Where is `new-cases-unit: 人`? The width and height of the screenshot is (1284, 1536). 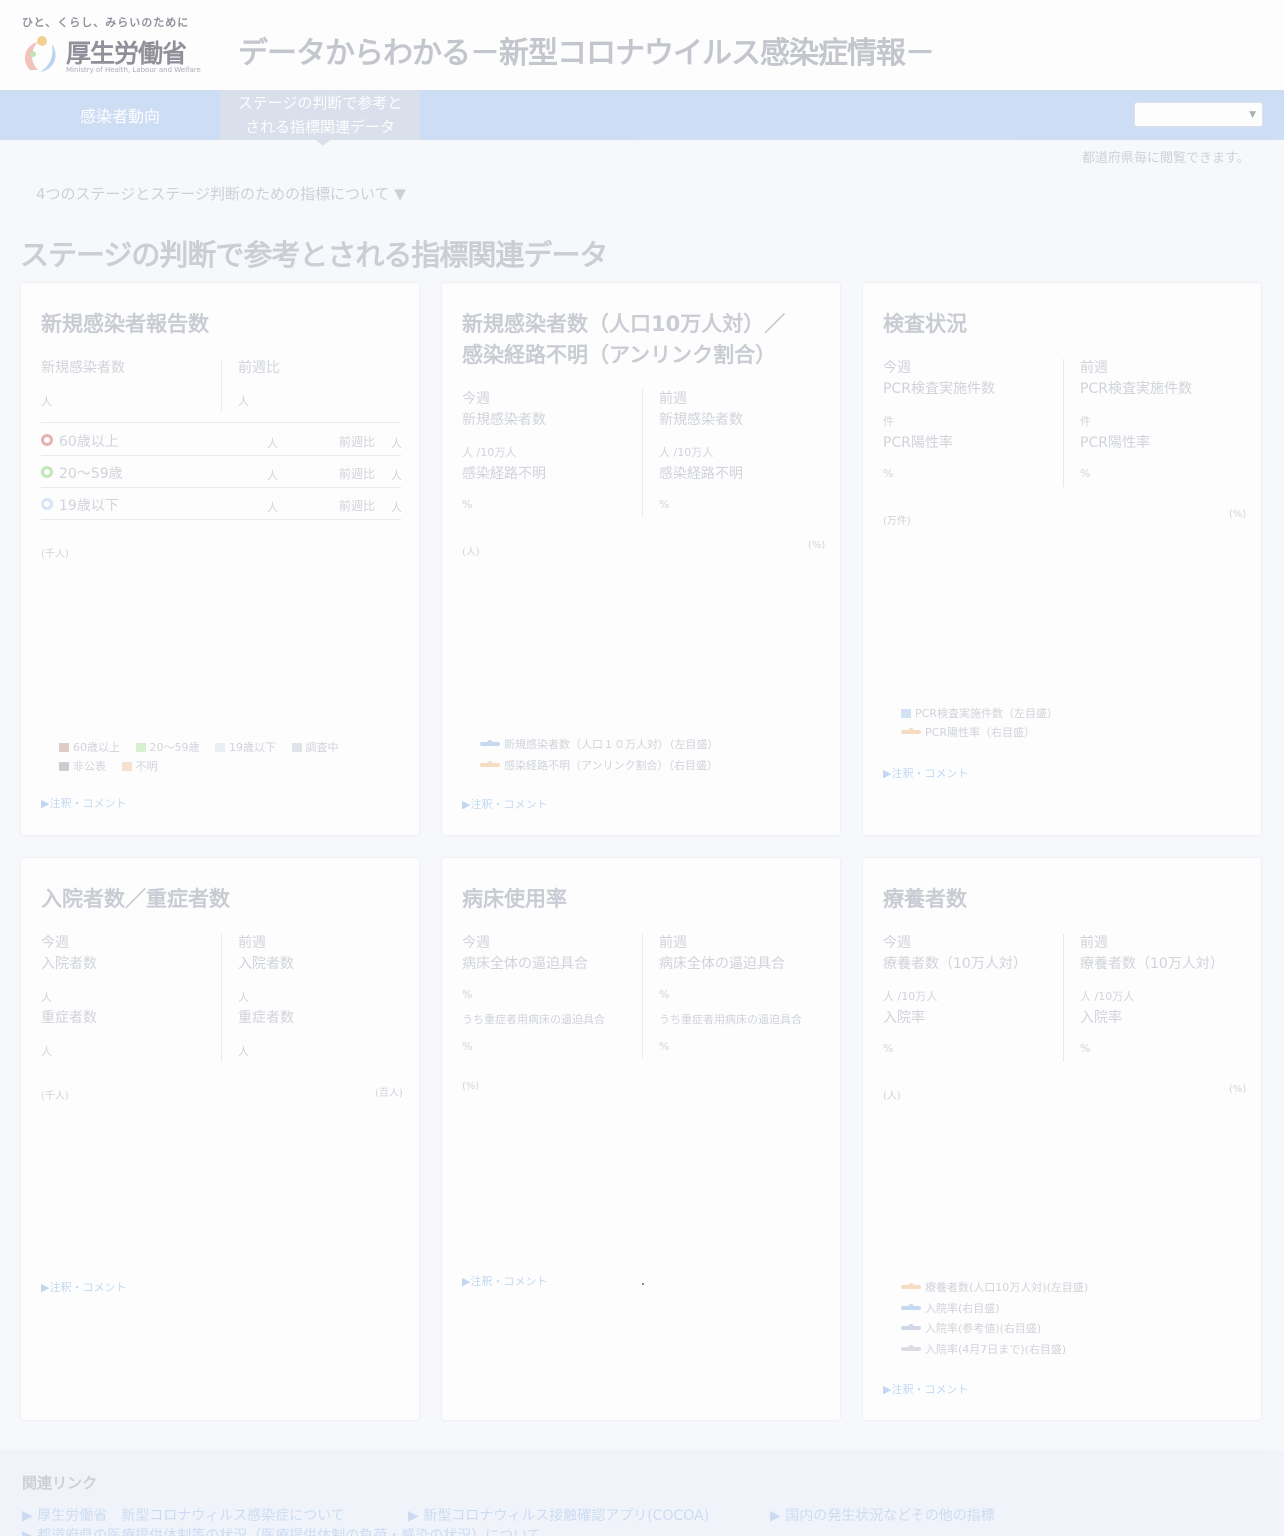
new-cases-unit: 人 is located at coordinates (46, 401).